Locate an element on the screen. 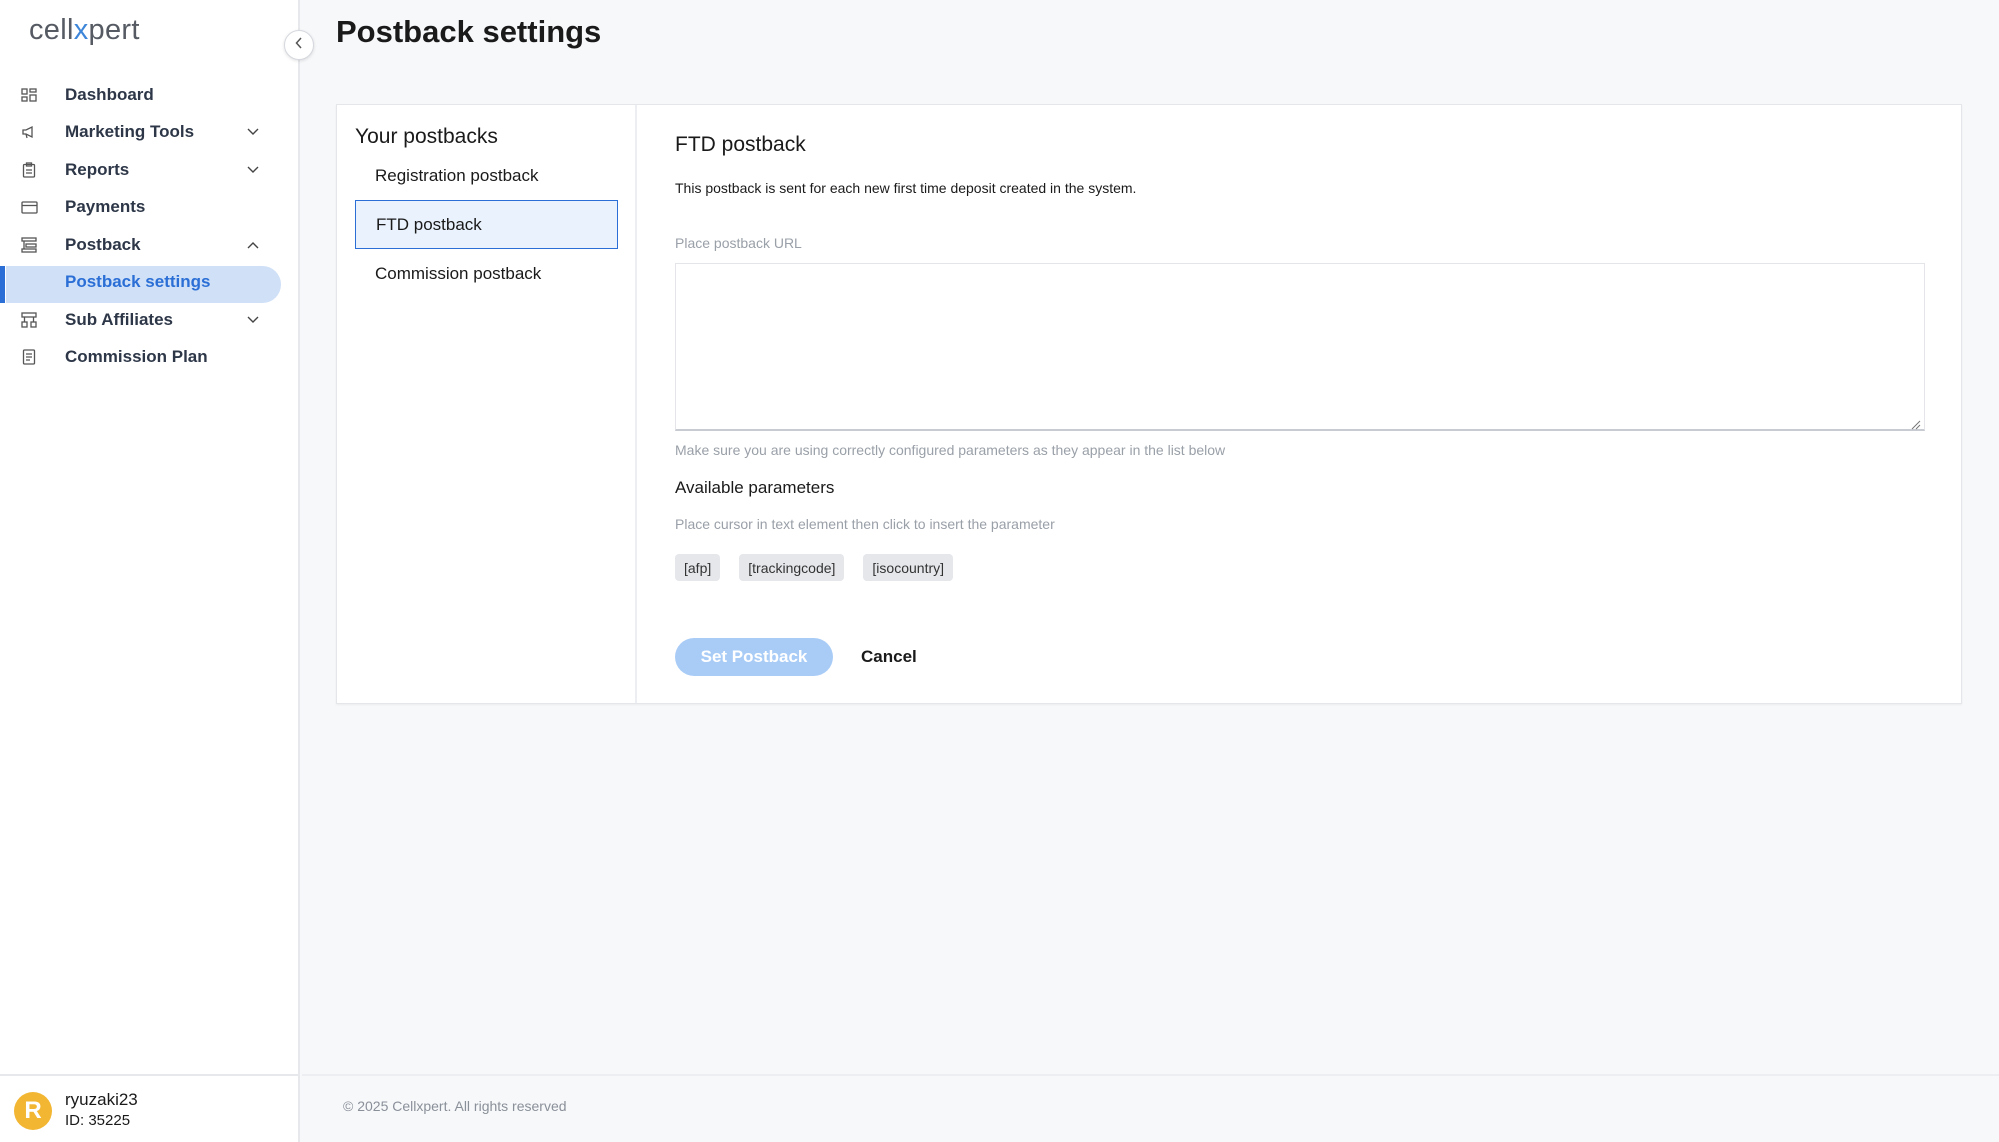  sidebar-item-dashboard: Dashboard is located at coordinates (150, 95).